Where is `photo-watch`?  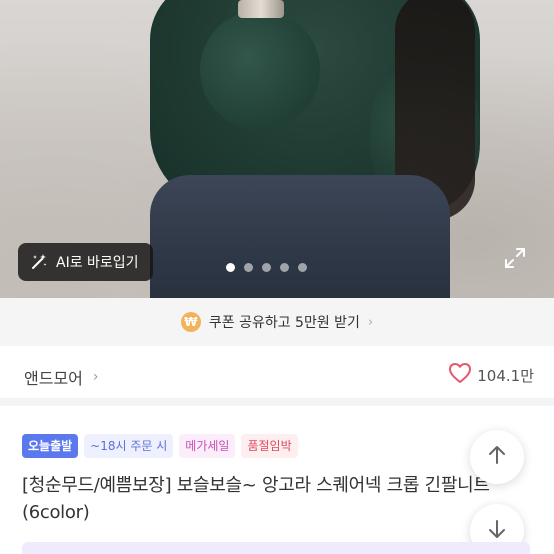 photo-watch is located at coordinates (261, 9).